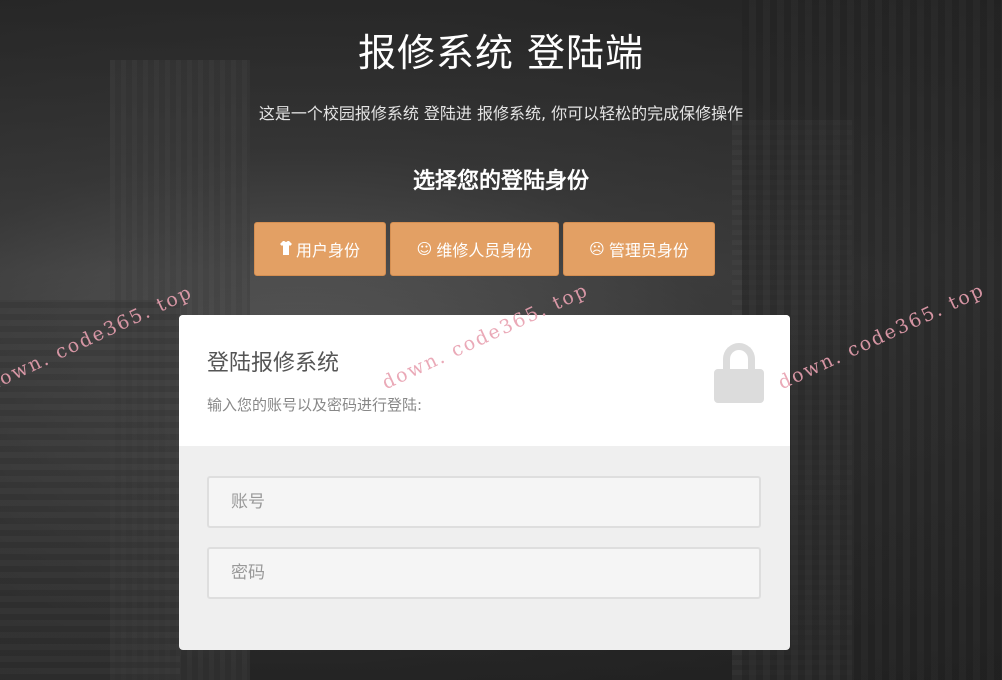 The height and width of the screenshot is (680, 1002). Describe the element at coordinates (424, 248) in the screenshot. I see `smile-icon: ☺` at that location.